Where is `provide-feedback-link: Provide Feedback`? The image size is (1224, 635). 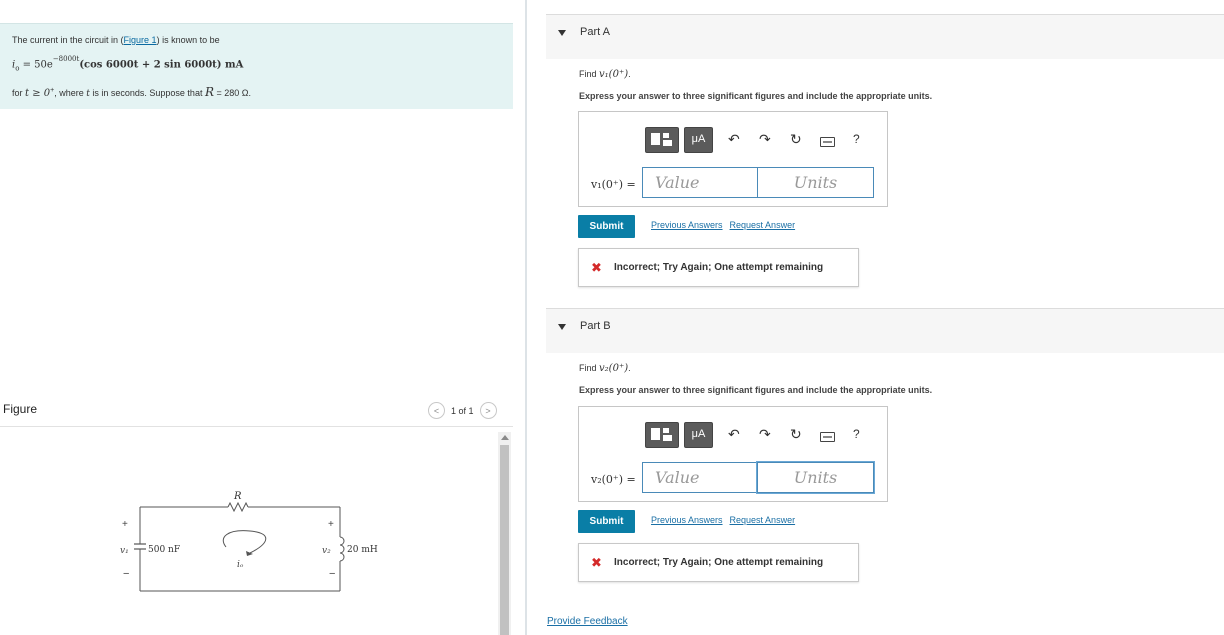
provide-feedback-link: Provide Feedback is located at coordinates (587, 621).